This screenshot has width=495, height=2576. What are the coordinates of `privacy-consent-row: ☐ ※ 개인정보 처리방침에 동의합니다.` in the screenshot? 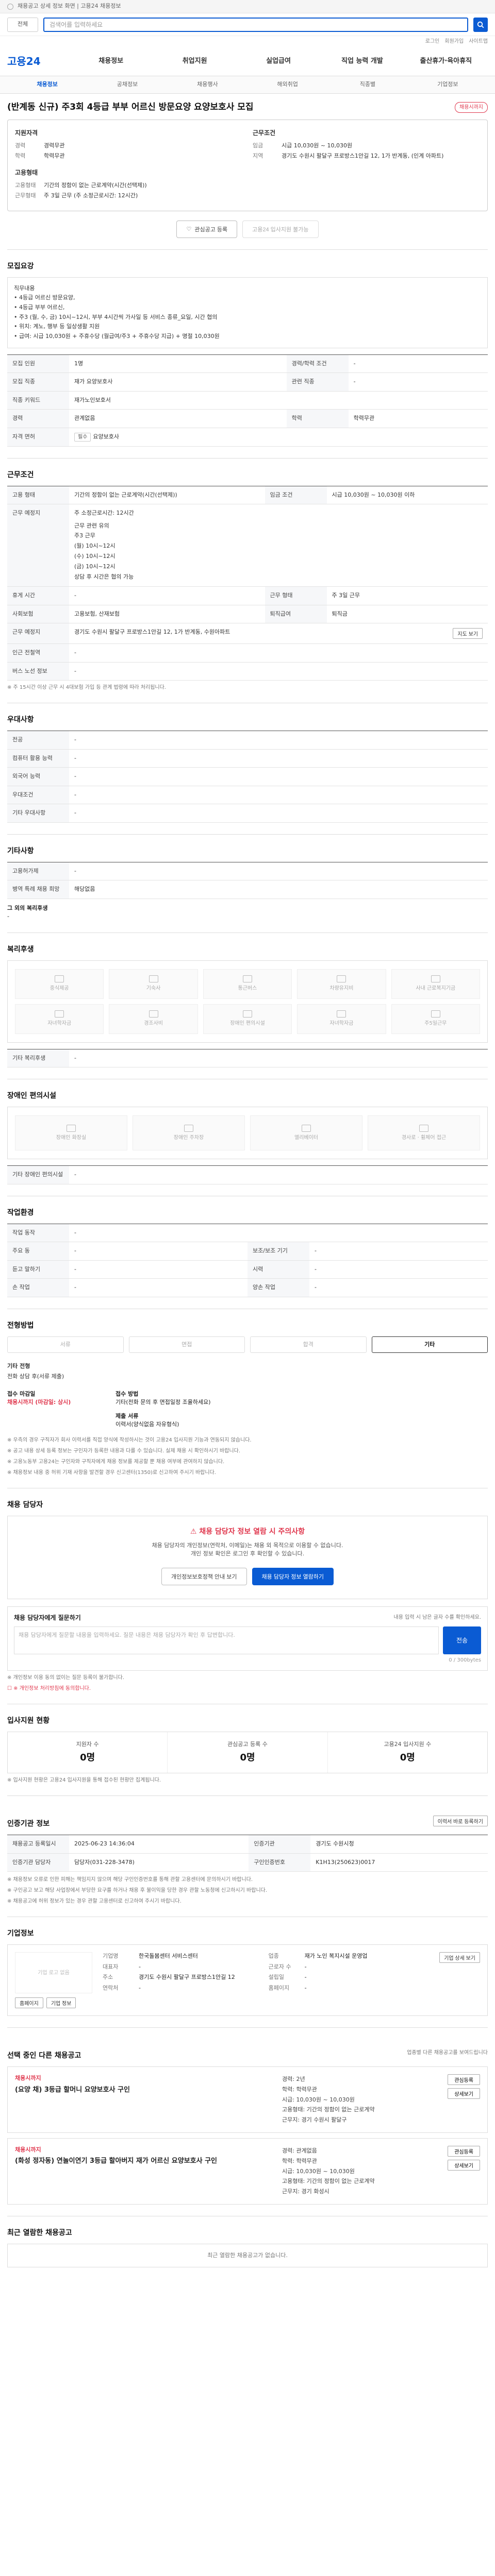 It's located at (247, 1688).